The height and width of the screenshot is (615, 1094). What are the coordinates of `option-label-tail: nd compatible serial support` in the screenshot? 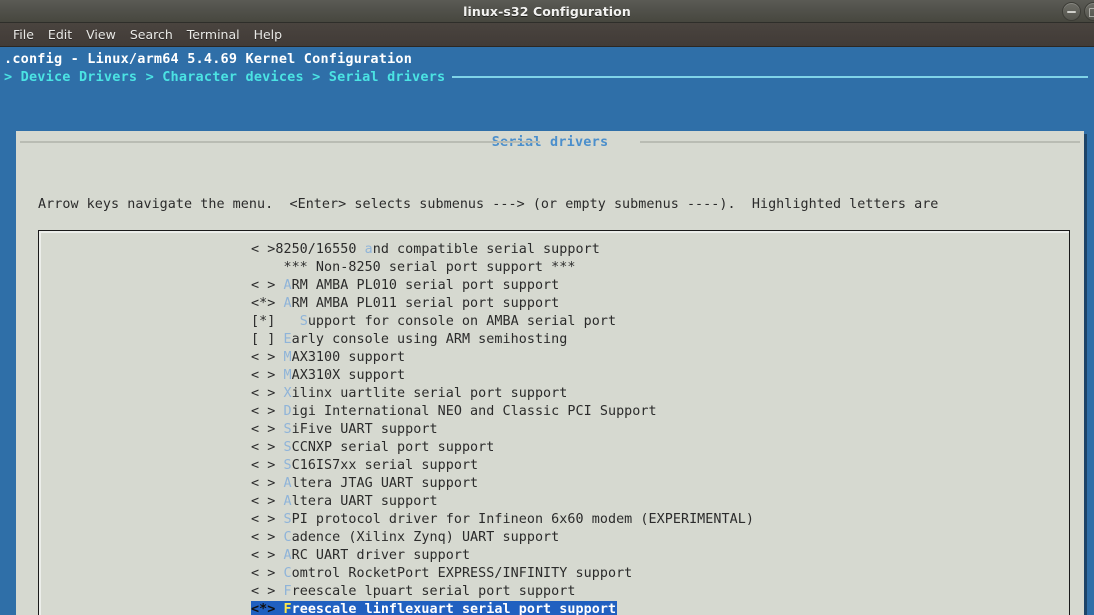 It's located at (486, 249).